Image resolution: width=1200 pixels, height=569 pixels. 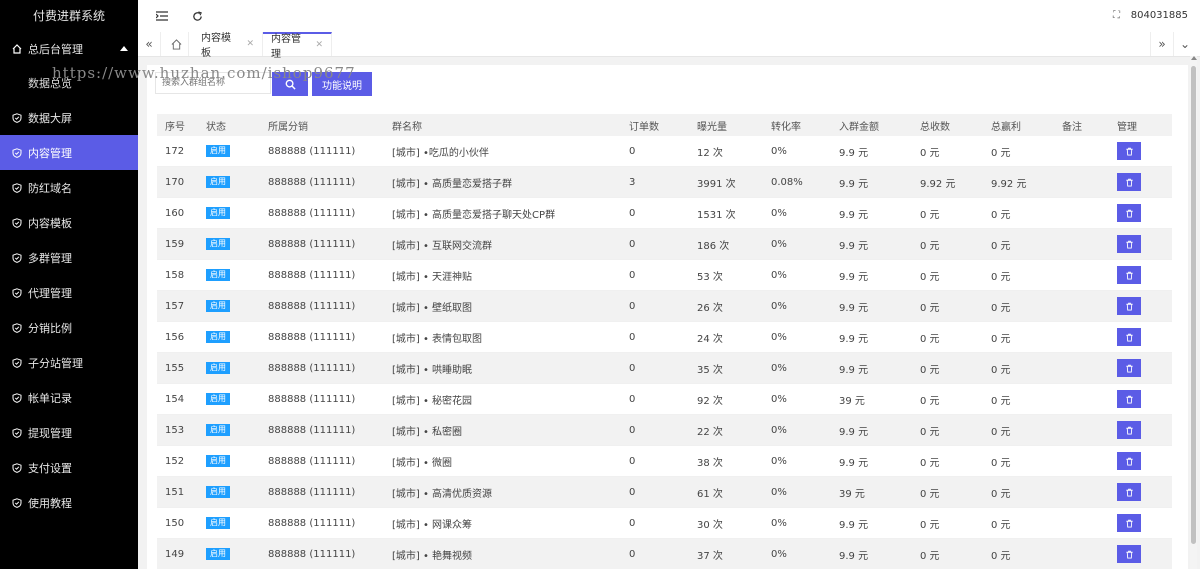 What do you see at coordinates (1193, 305) in the screenshot?
I see `scrollbar-thumb` at bounding box center [1193, 305].